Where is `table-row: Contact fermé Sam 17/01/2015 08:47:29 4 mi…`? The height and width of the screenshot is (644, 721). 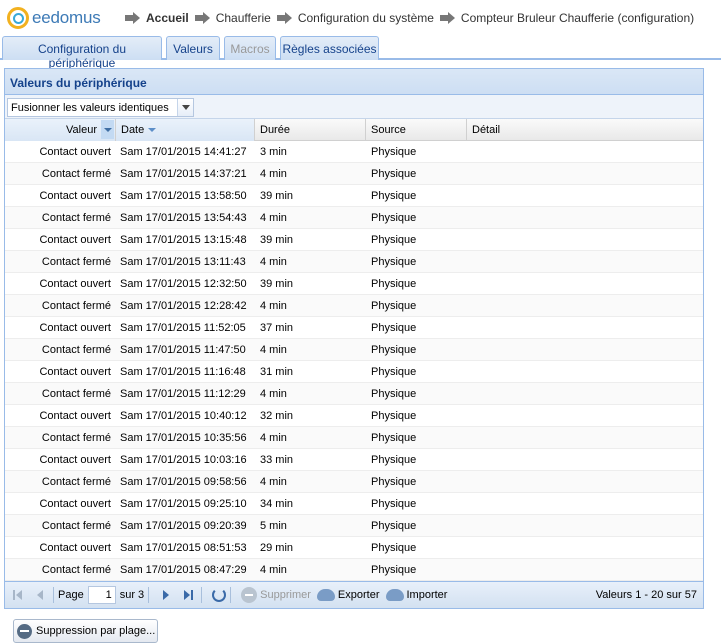
table-row: Contact fermé Sam 17/01/2015 08:47:29 4 mi… is located at coordinates (354, 570).